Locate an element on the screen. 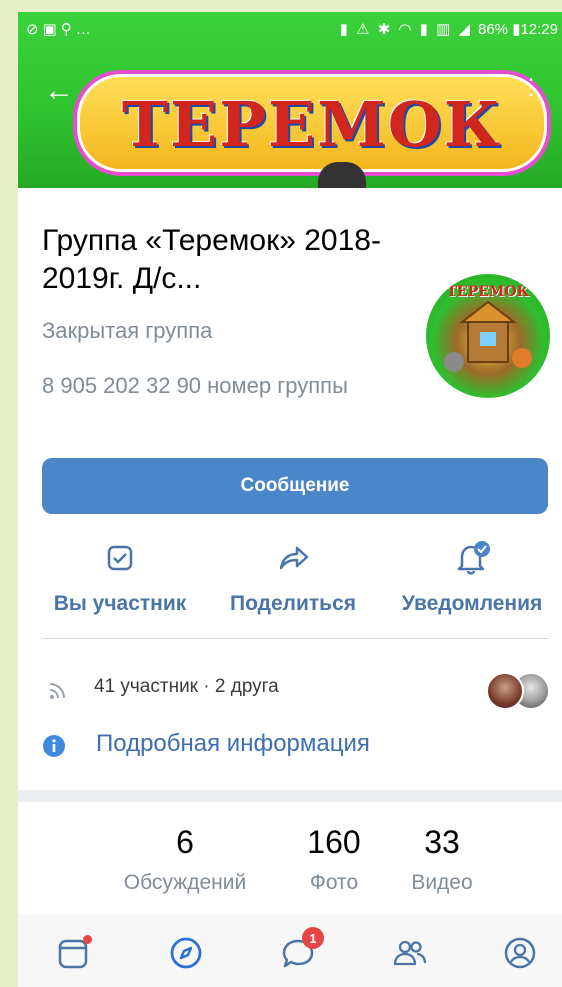  profile-icon is located at coordinates (520, 953).